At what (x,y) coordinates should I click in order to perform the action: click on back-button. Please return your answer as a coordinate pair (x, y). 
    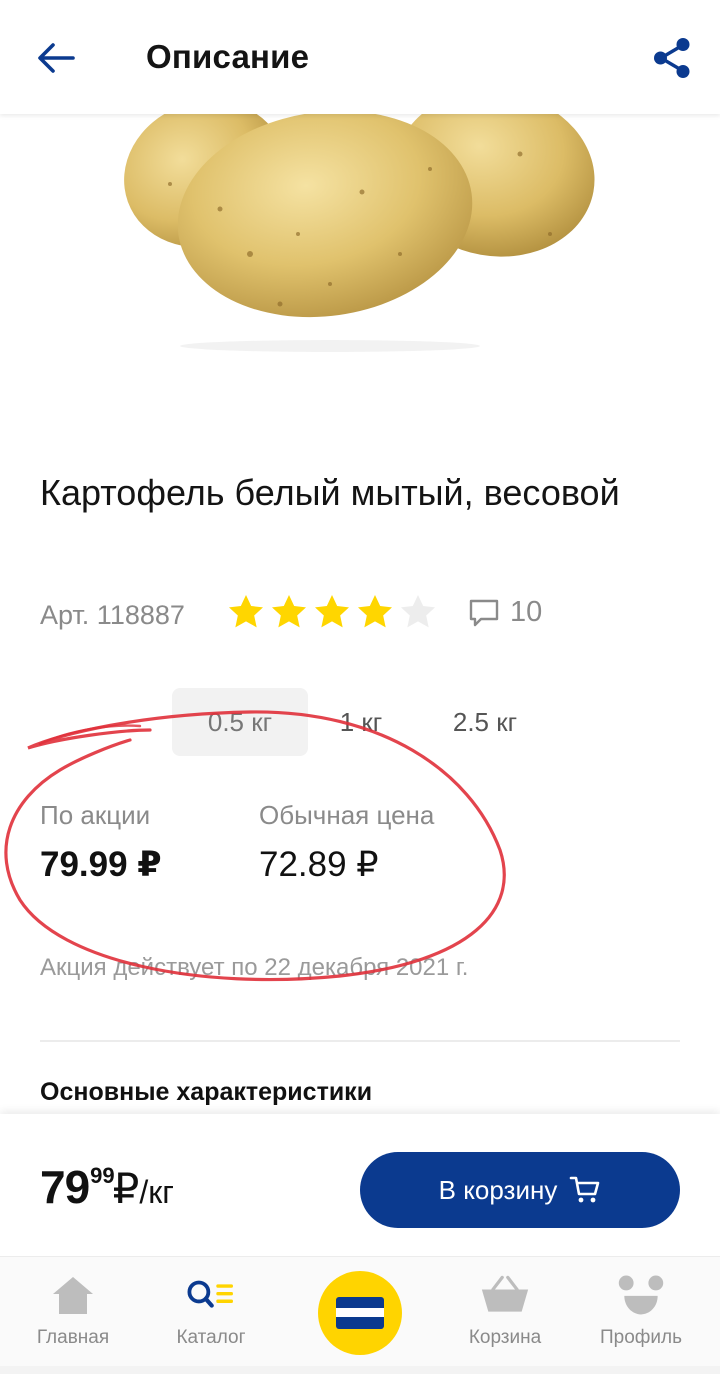
    Looking at the image, I should click on (56, 58).